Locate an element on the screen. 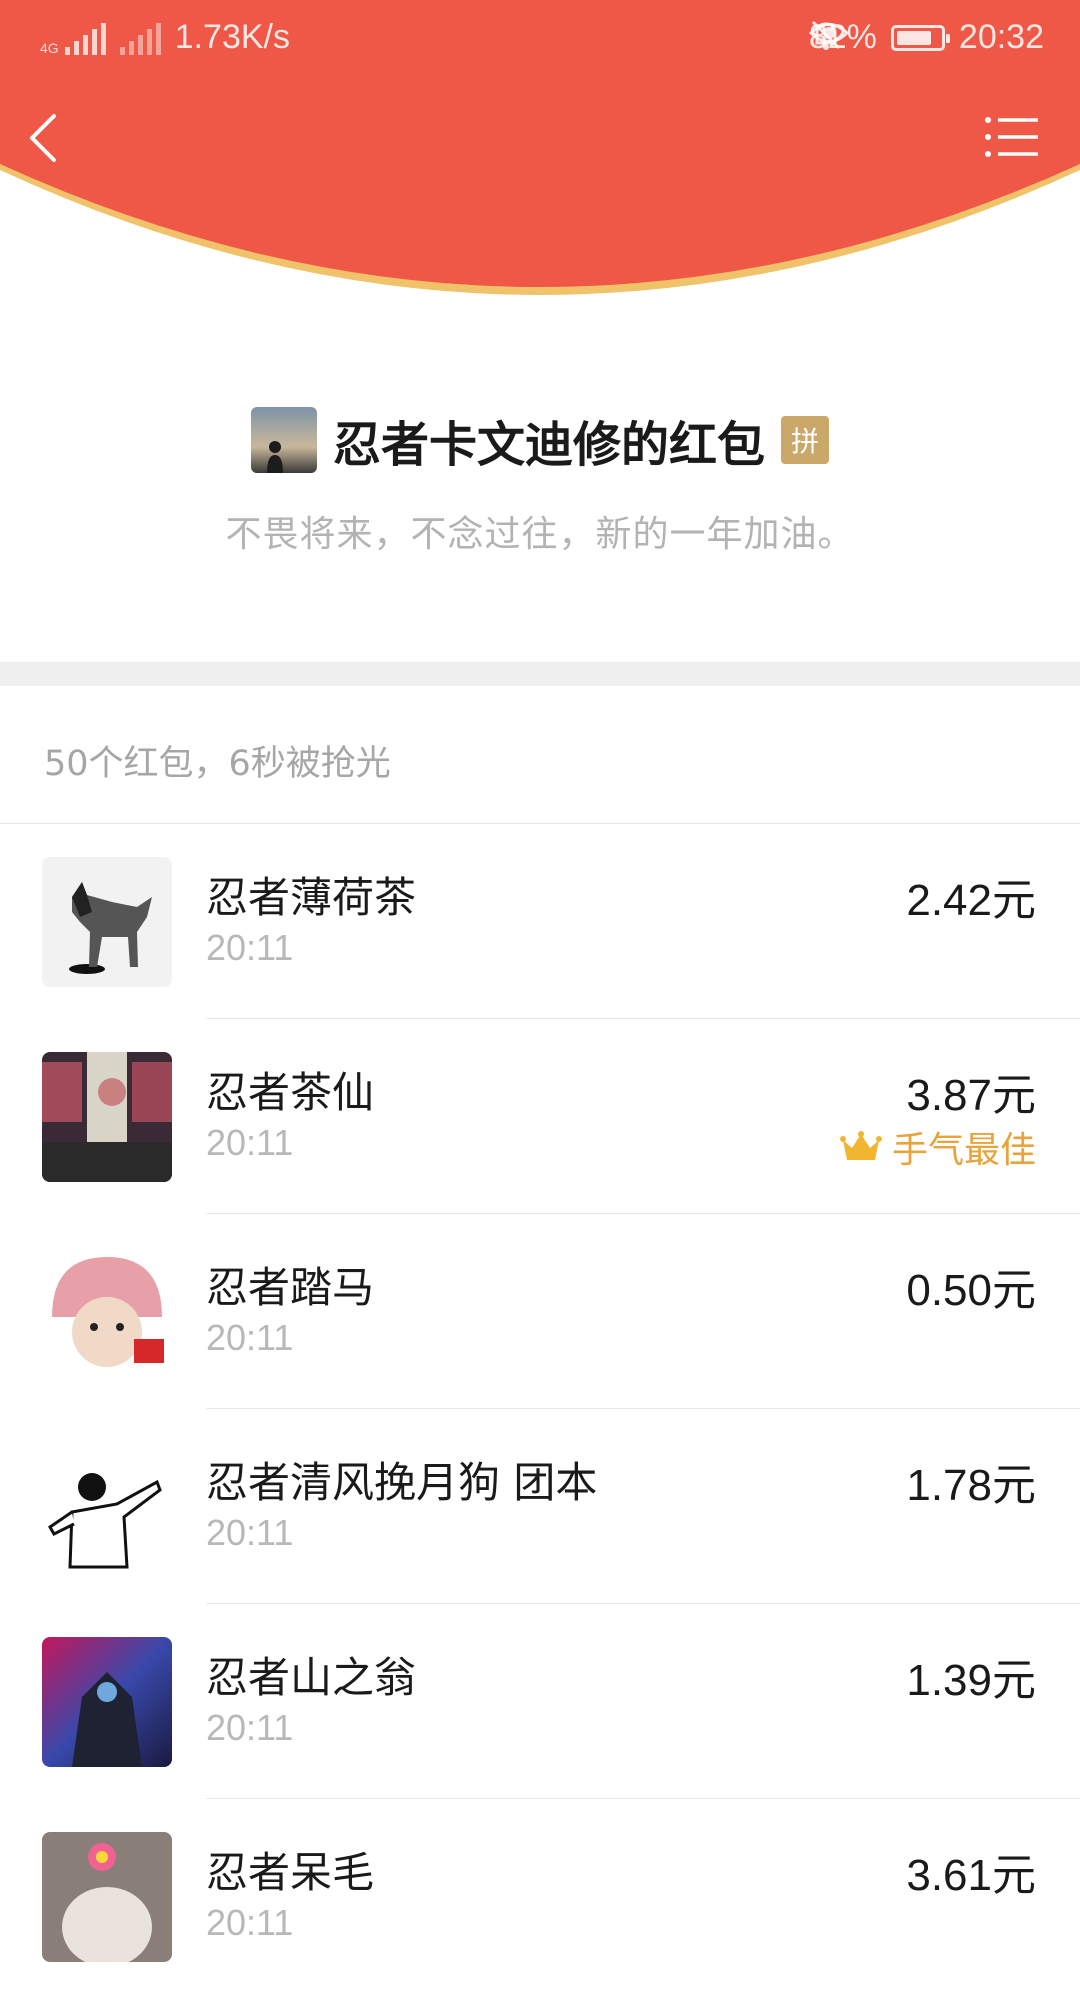 The height and width of the screenshot is (1994, 1080). best-luck-badge: 手气最佳 is located at coordinates (937, 1147).